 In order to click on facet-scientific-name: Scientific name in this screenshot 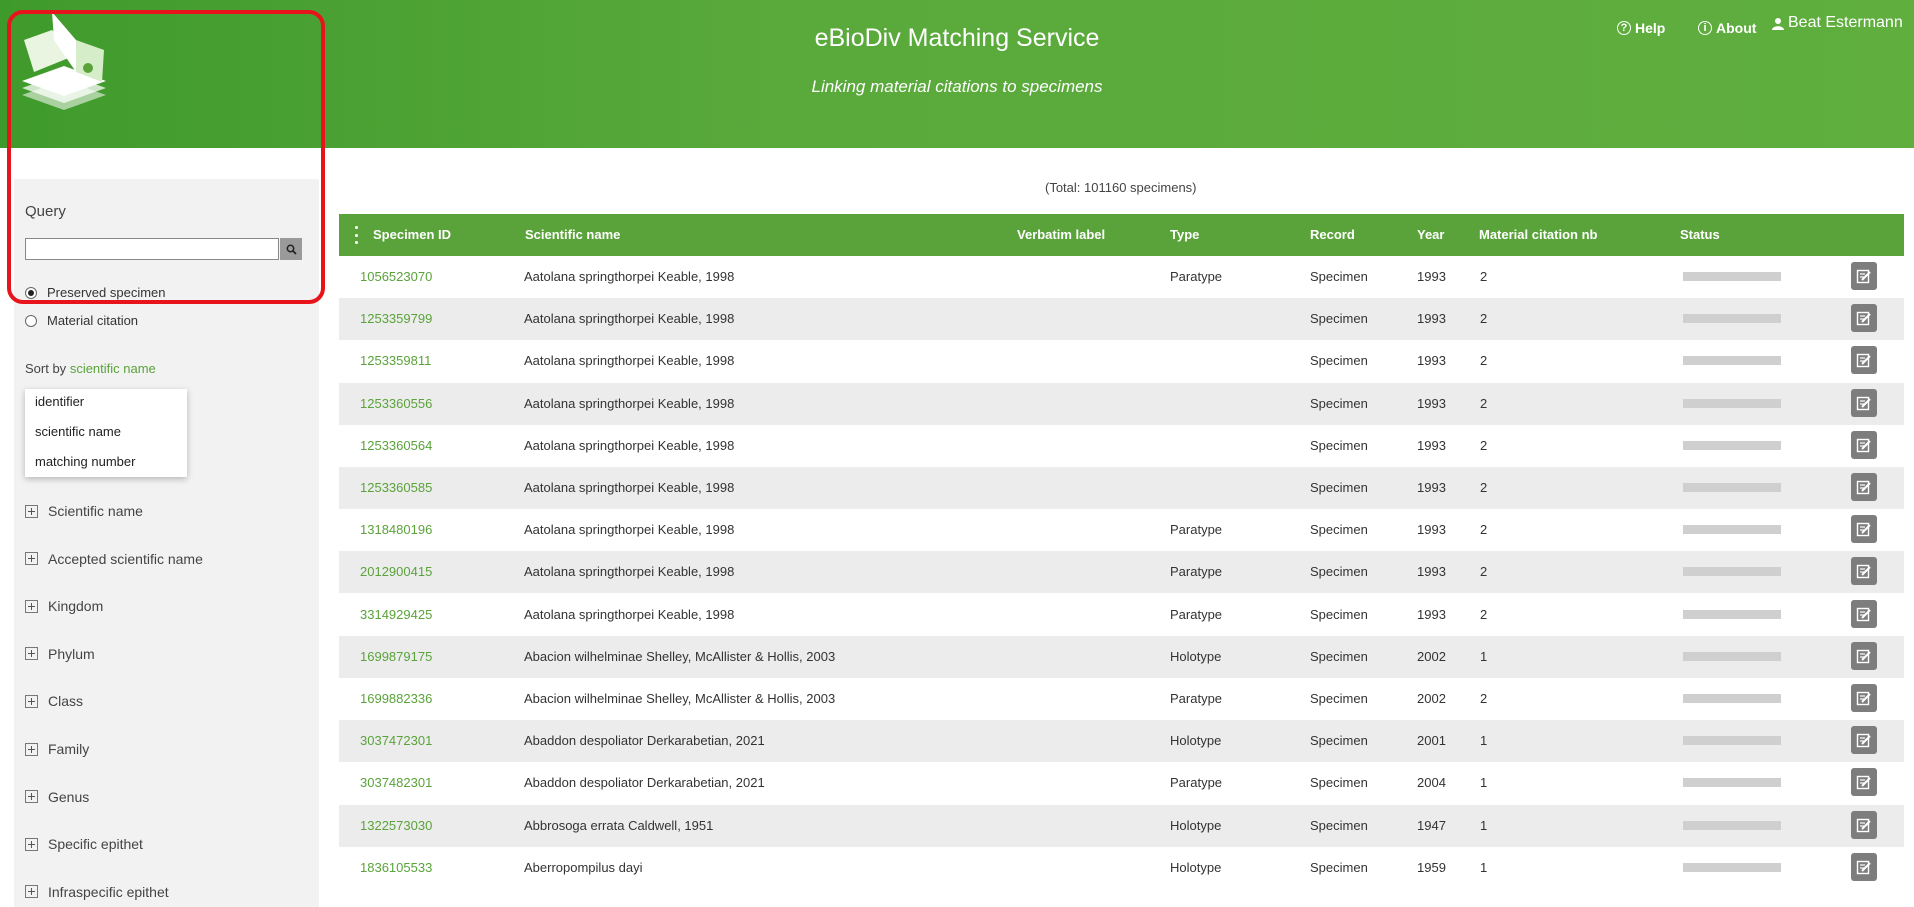, I will do `click(84, 511)`.